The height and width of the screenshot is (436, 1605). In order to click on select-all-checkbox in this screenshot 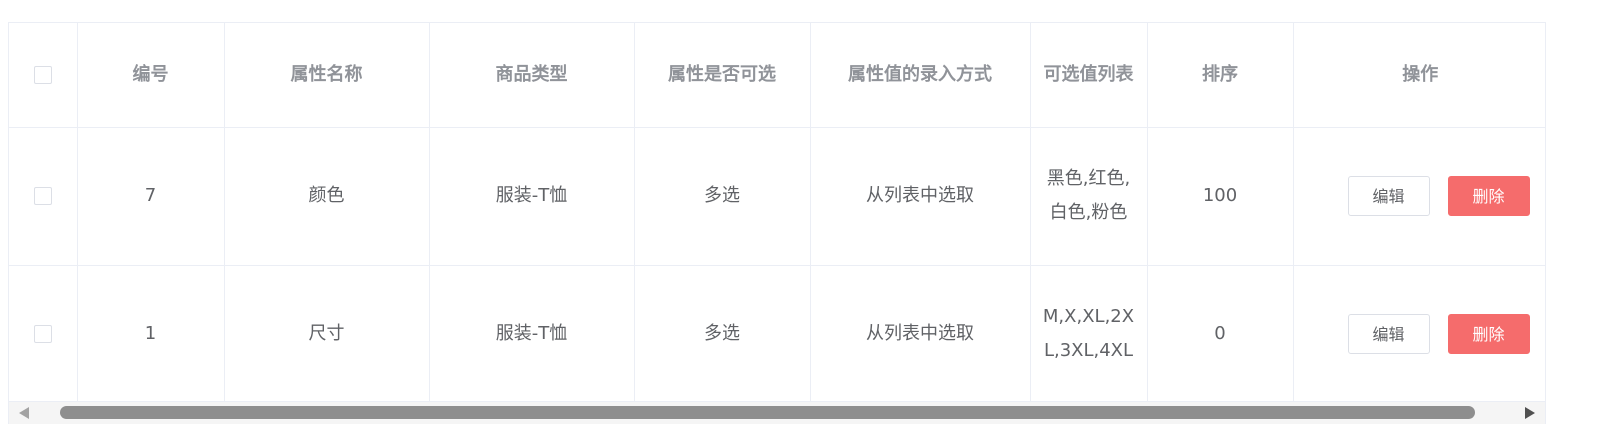, I will do `click(42, 74)`.